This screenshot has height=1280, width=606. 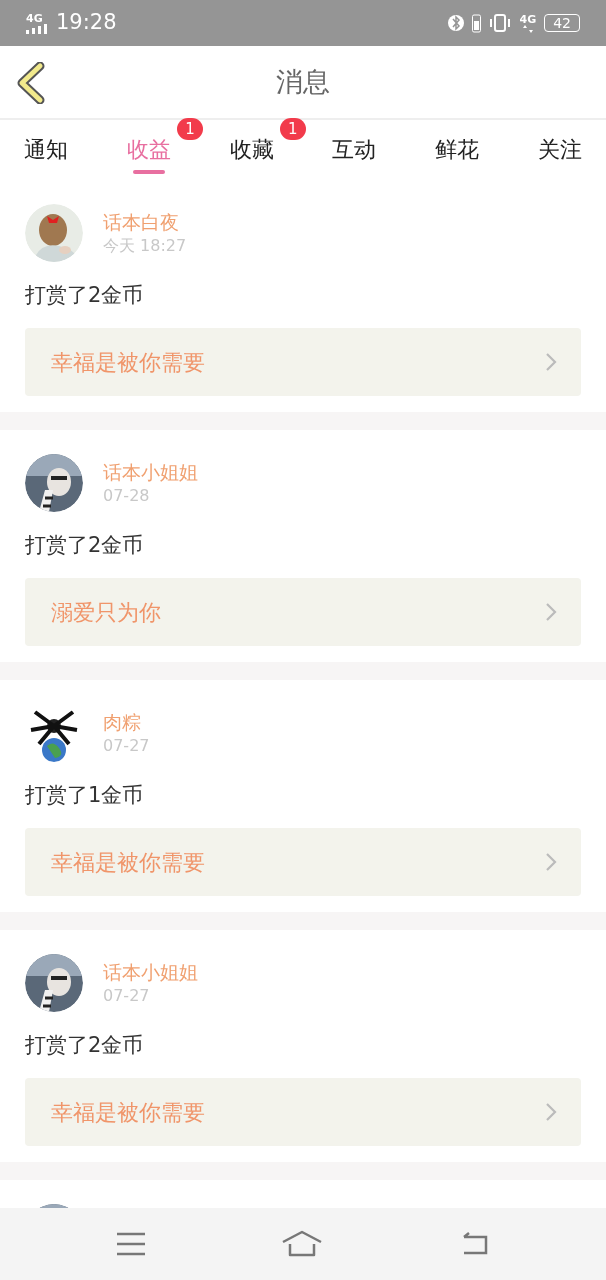 What do you see at coordinates (354, 150) in the screenshot?
I see `tab: 互动` at bounding box center [354, 150].